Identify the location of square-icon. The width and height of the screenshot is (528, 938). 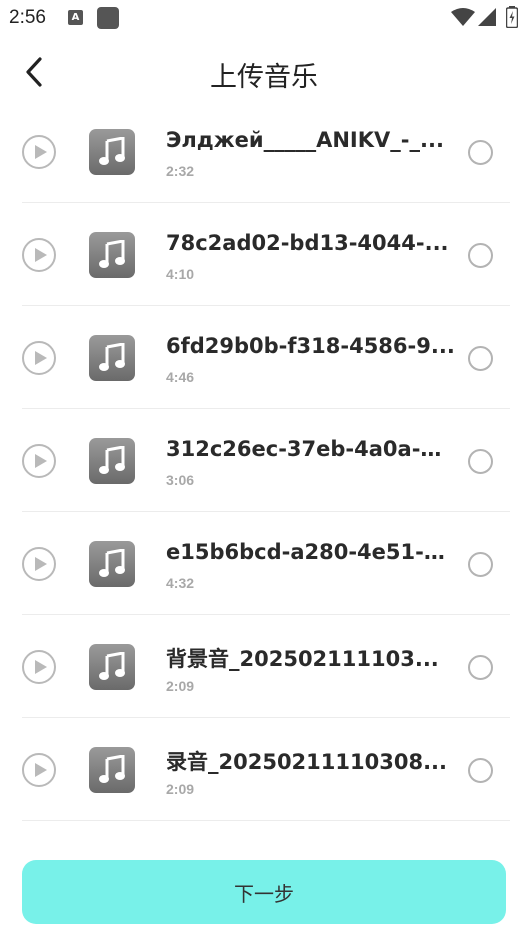
(108, 18).